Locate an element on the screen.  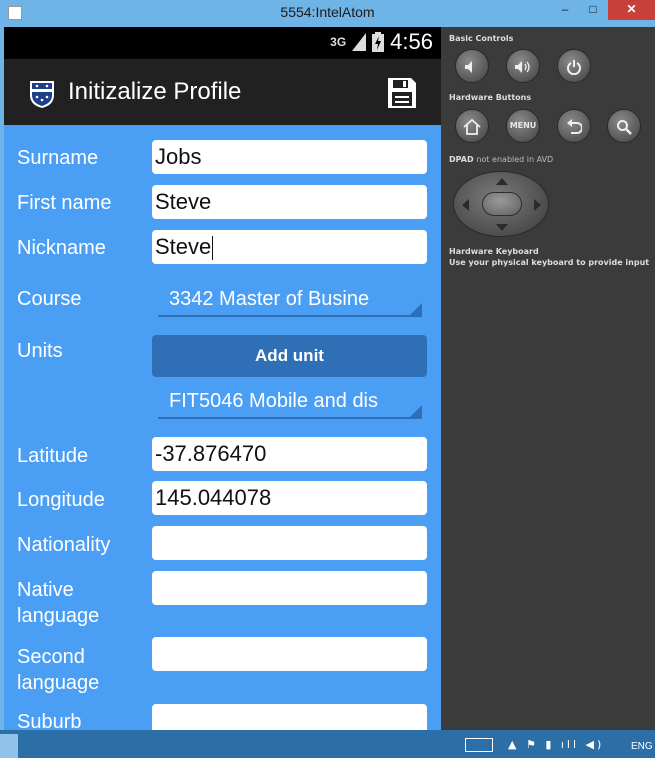
latitude-field: -37.876470 is located at coordinates (289, 454).